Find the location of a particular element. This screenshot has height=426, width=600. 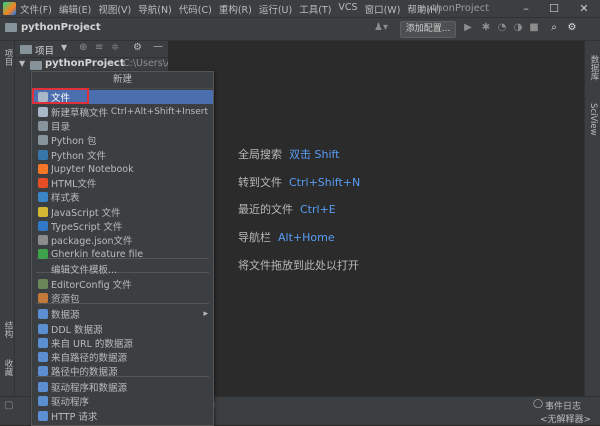

resource-bundle-icon is located at coordinates (43, 298).